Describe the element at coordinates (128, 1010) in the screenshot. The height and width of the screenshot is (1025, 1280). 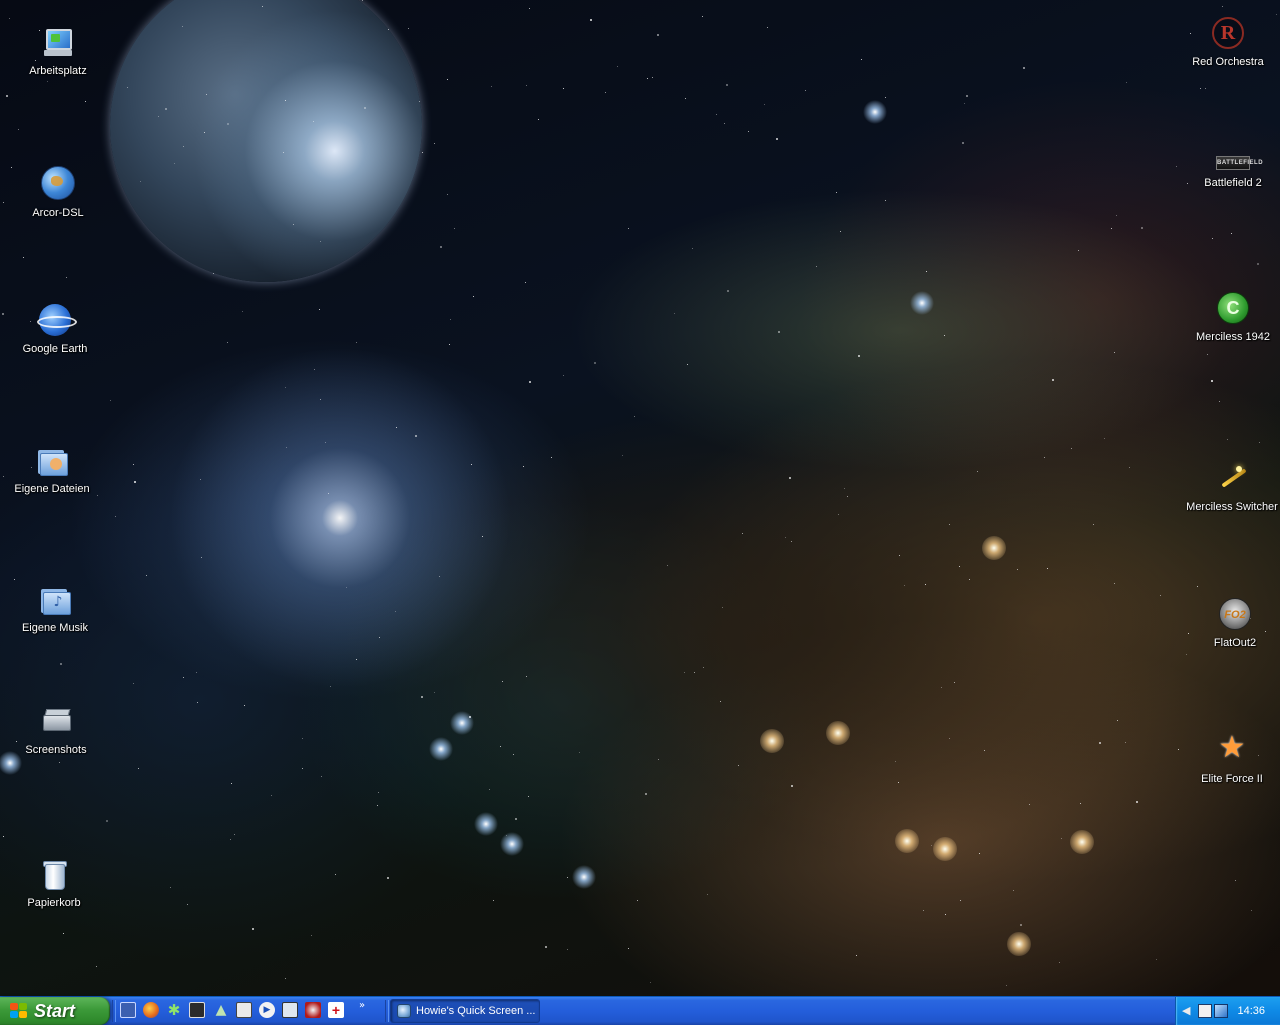
I see `launcher-icon` at that location.